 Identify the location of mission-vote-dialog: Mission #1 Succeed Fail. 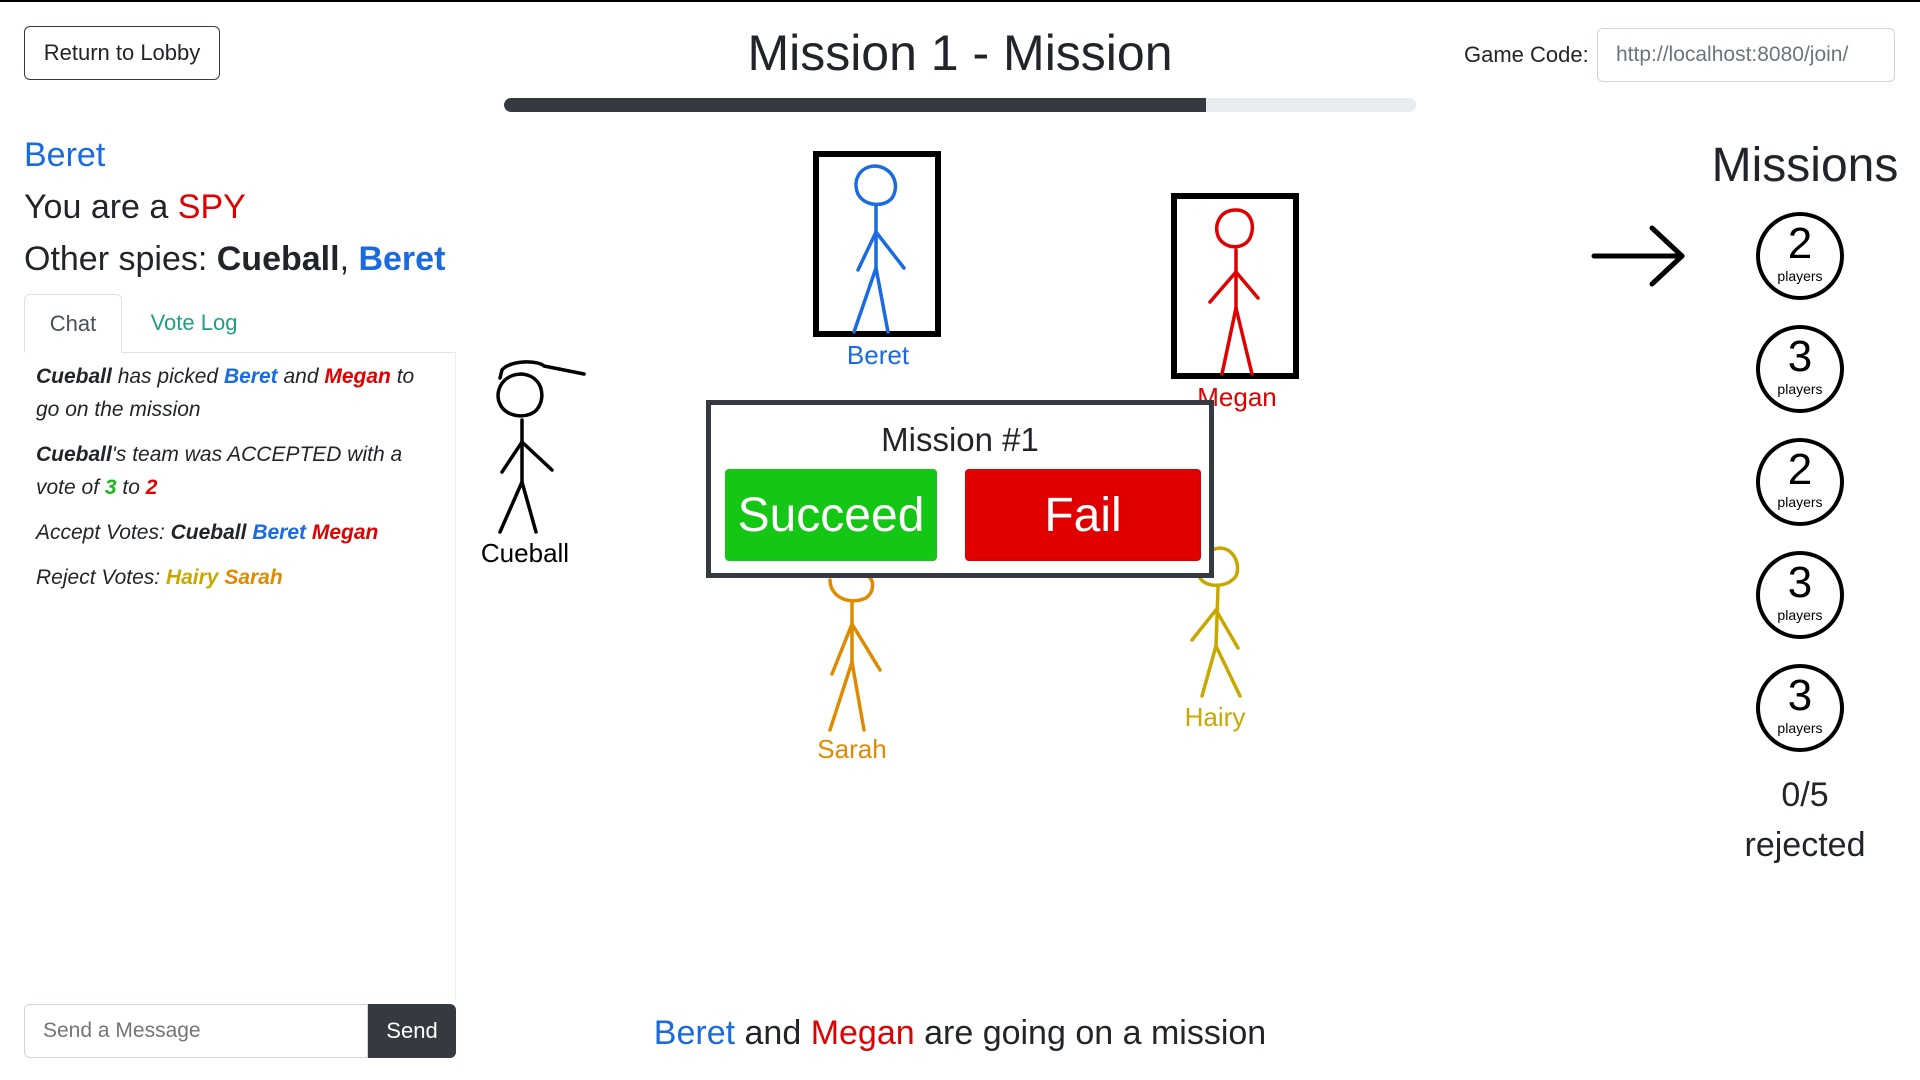
(960, 489).